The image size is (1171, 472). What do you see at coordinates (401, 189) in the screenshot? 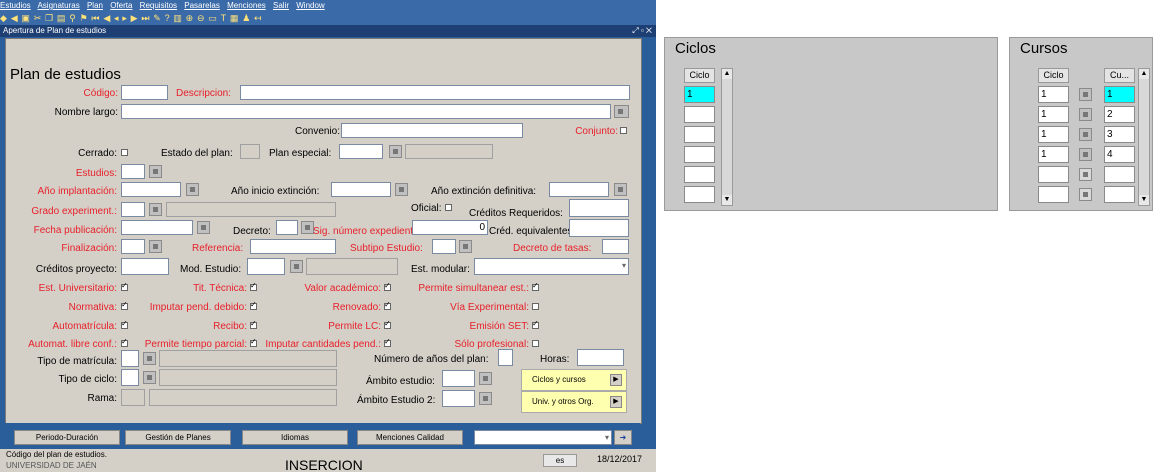
I see `anio-inicio-extincion-lov-button` at bounding box center [401, 189].